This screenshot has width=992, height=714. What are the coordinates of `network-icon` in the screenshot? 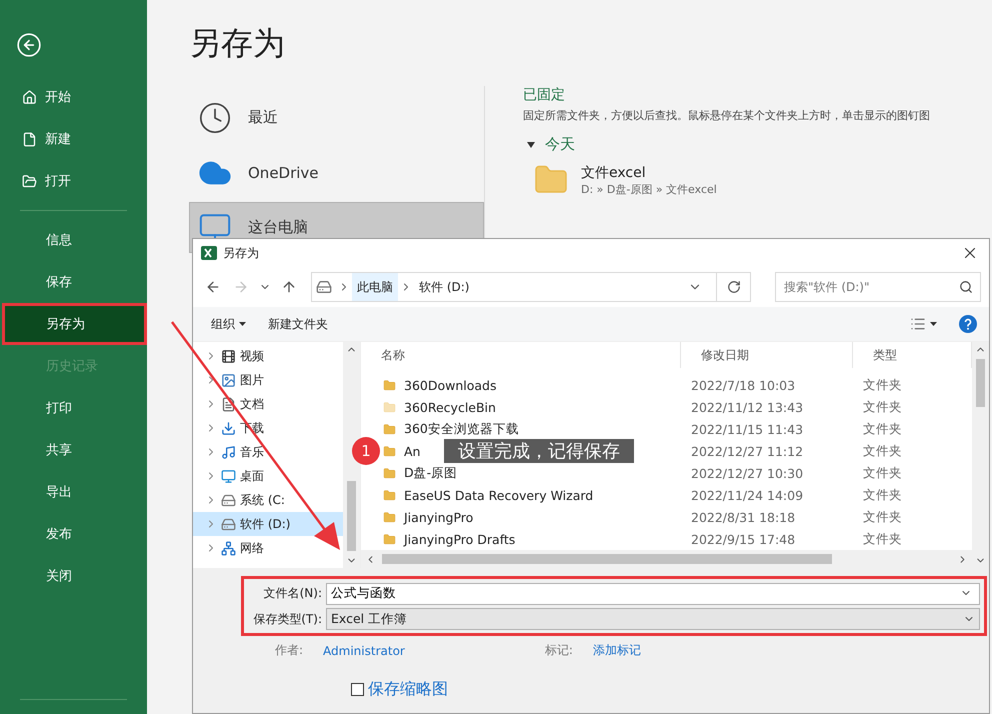 It's located at (228, 548).